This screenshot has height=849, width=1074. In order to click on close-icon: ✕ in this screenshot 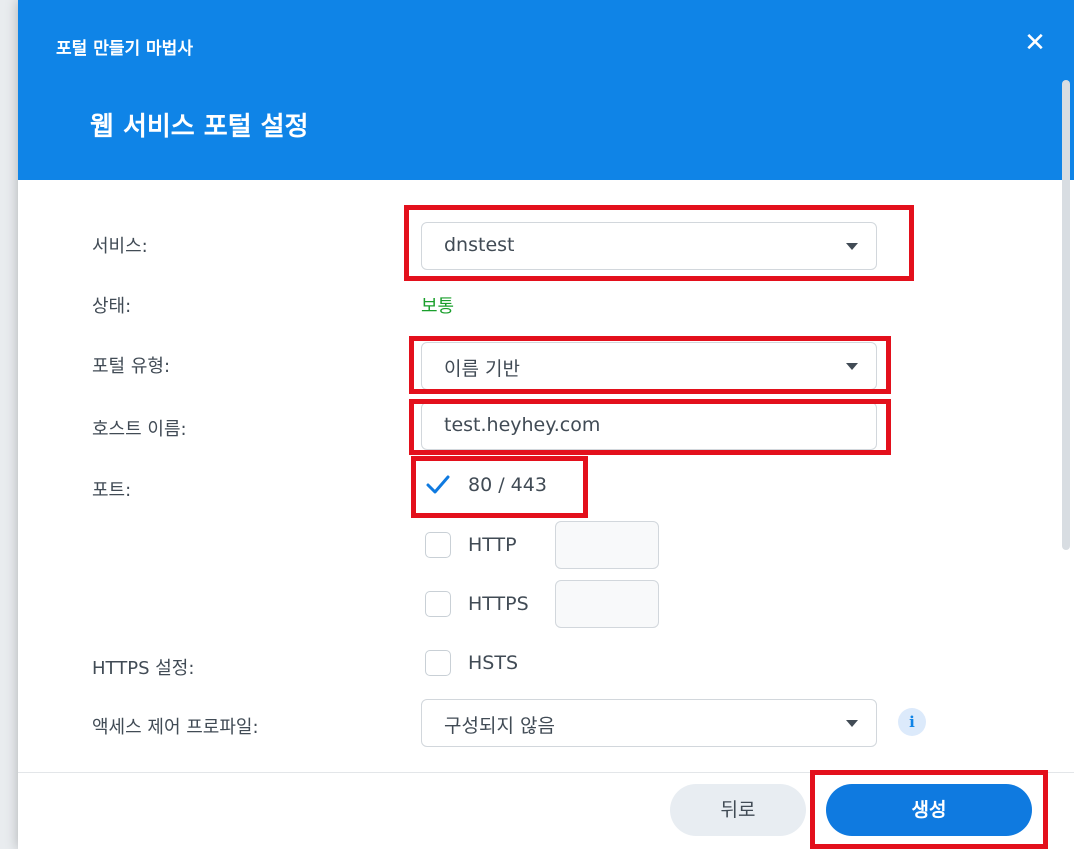, I will do `click(1035, 43)`.